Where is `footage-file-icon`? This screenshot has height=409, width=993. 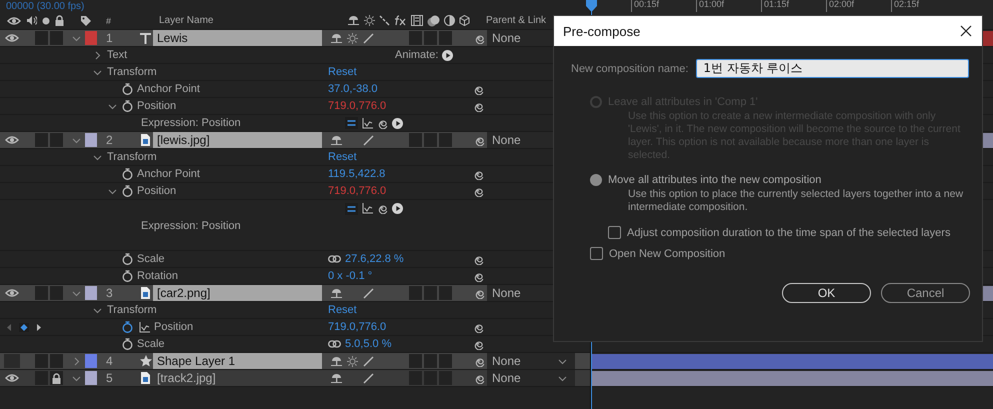 footage-file-icon is located at coordinates (145, 293).